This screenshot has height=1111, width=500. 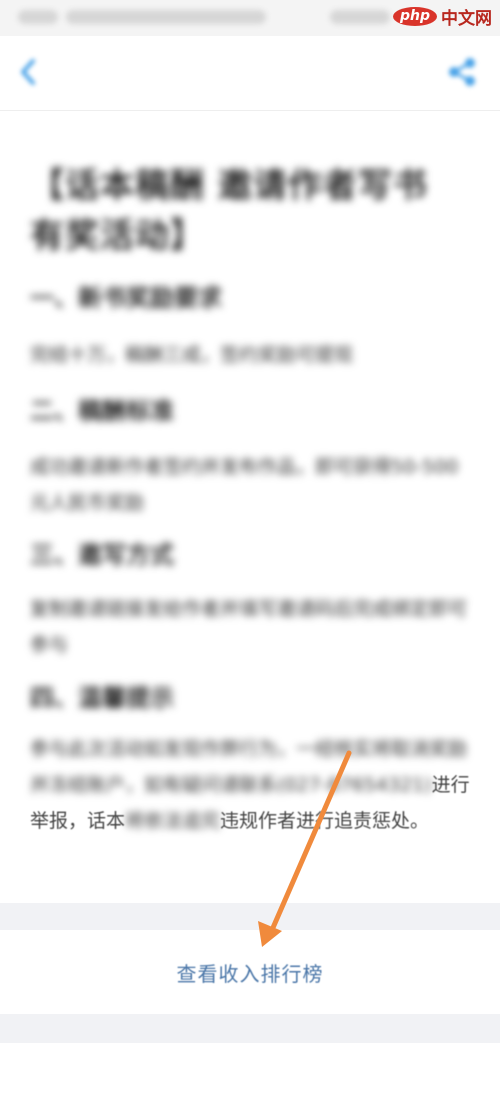 What do you see at coordinates (173, 821) in the screenshot?
I see `notice-text-blurred-2: 将依法追究` at bounding box center [173, 821].